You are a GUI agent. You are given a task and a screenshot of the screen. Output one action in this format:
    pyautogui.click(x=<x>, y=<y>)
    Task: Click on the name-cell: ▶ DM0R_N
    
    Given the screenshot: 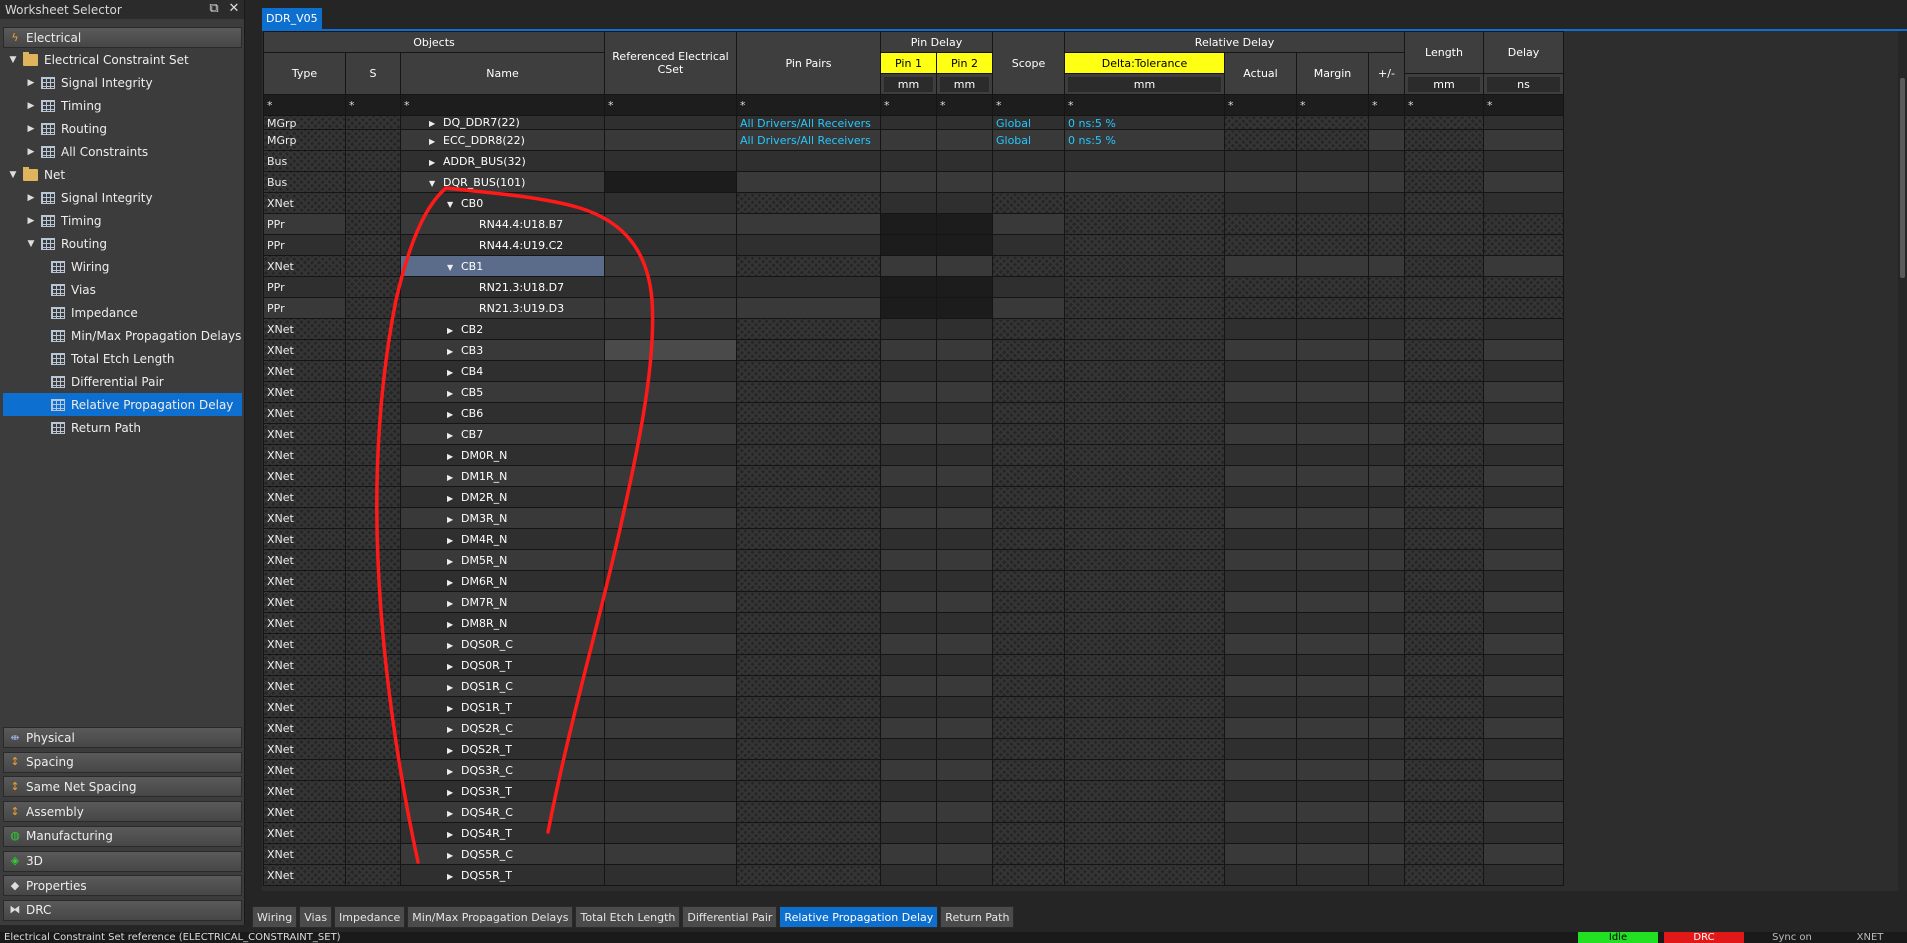 What is the action you would take?
    pyautogui.click(x=502, y=455)
    